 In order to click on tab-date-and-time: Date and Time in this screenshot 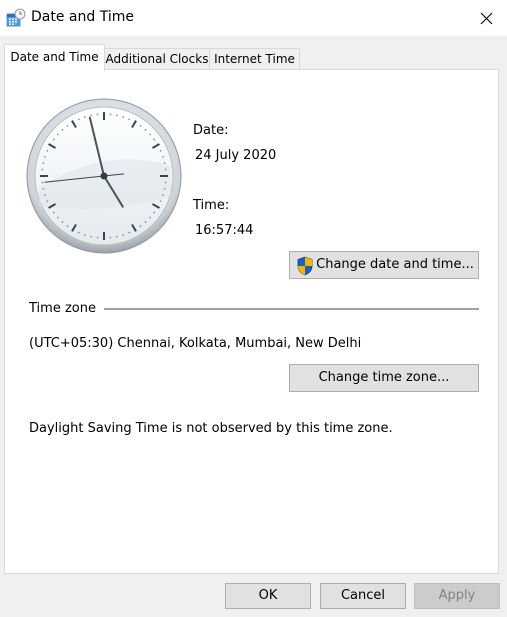, I will do `click(54, 57)`.